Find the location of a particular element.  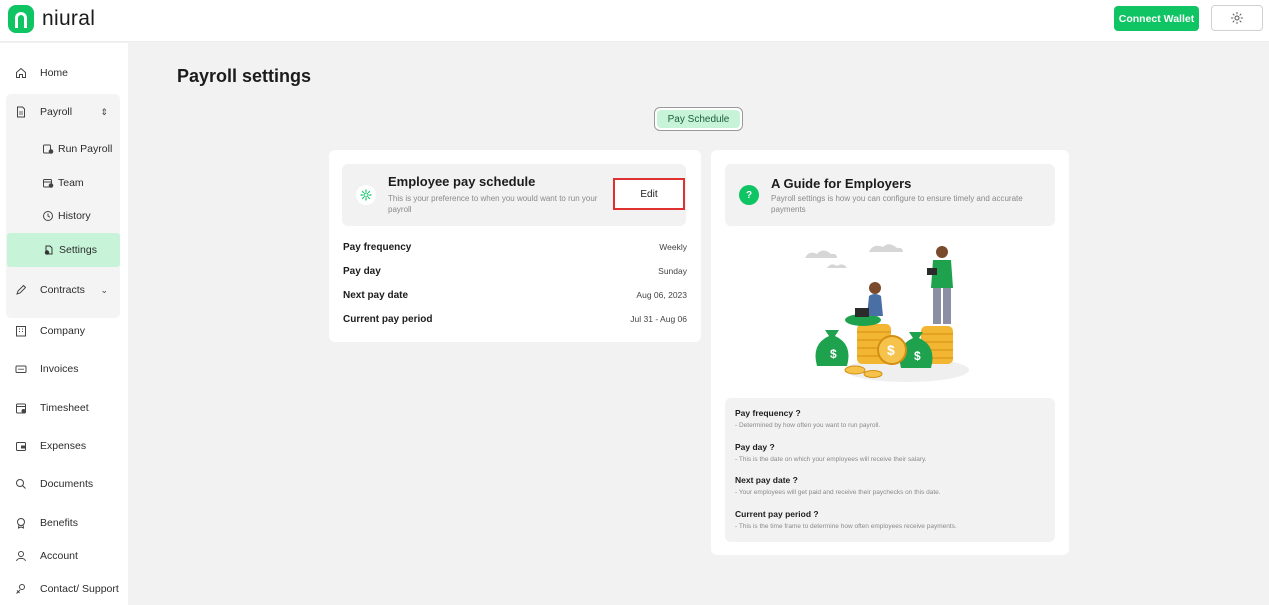

ticket-icon is located at coordinates (21, 369).